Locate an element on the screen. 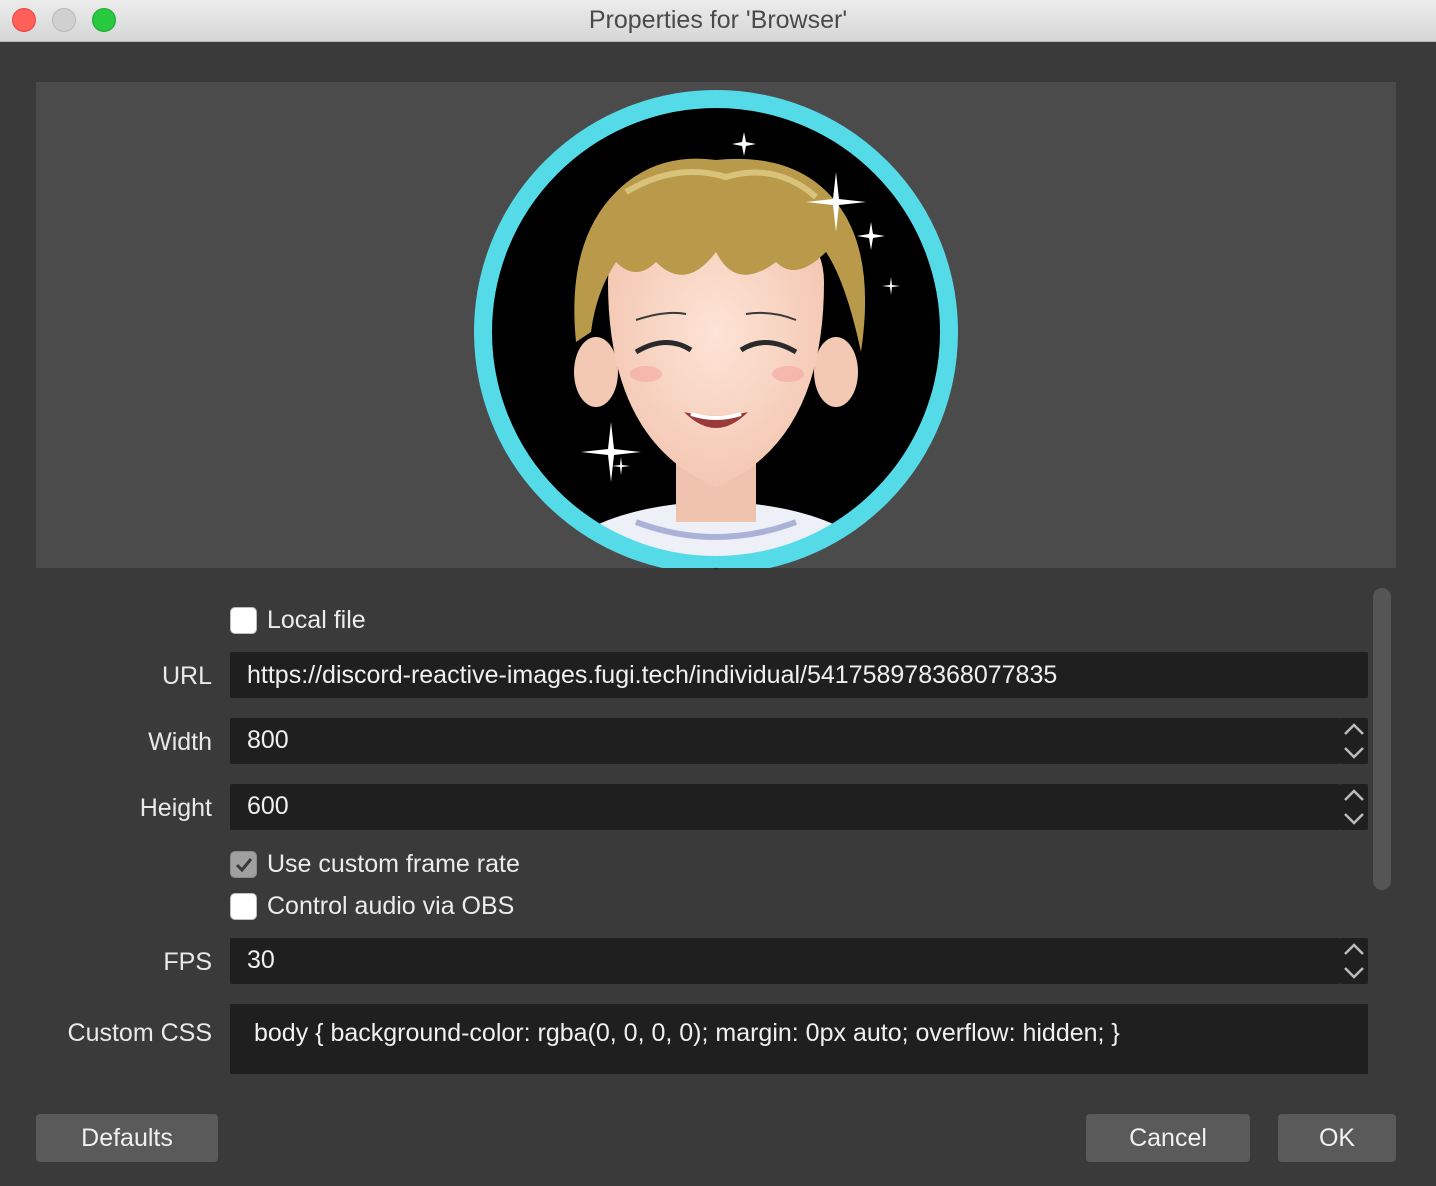  height-input: 600 is located at coordinates (785, 807).